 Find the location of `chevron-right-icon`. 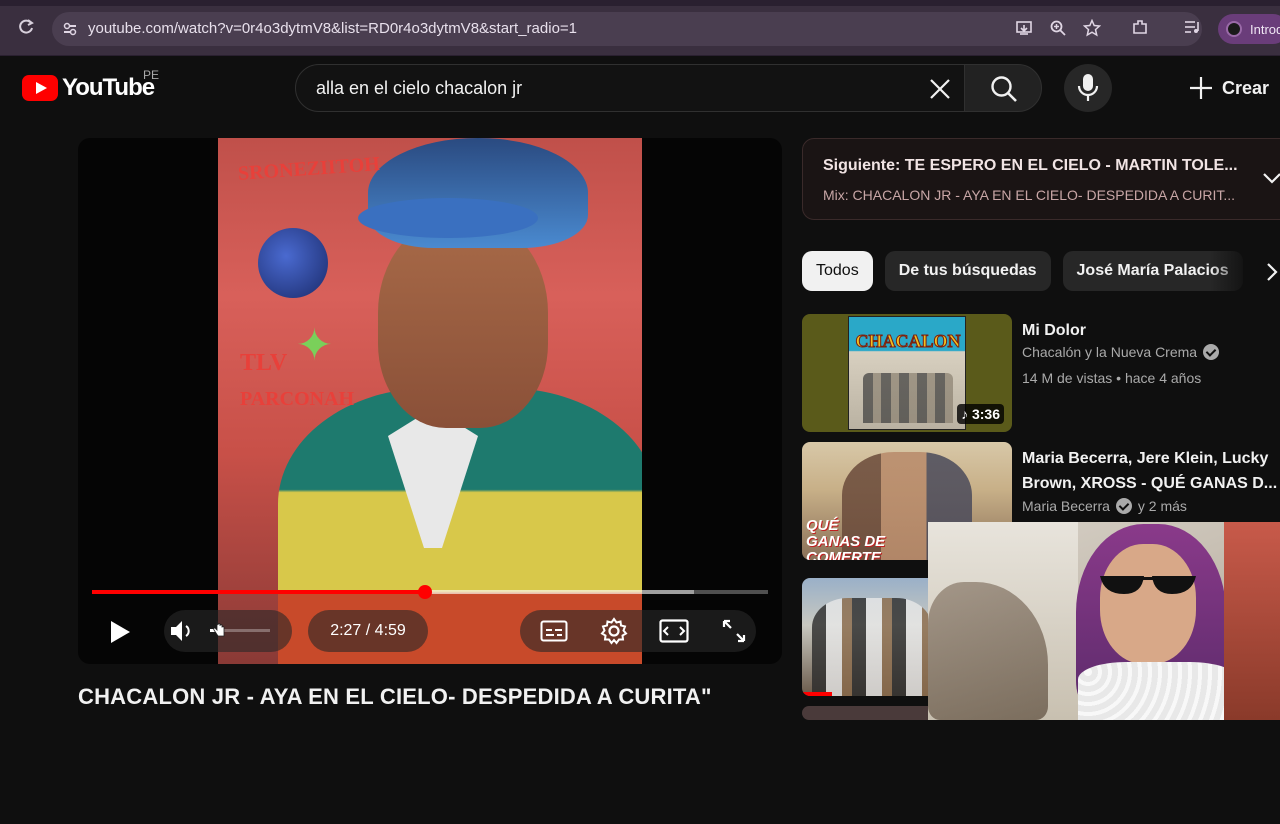

chevron-right-icon is located at coordinates (1271, 272).